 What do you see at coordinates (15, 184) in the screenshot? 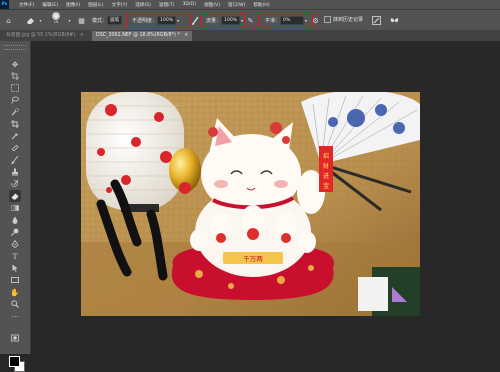
I see `history-brush-tool-icon` at bounding box center [15, 184].